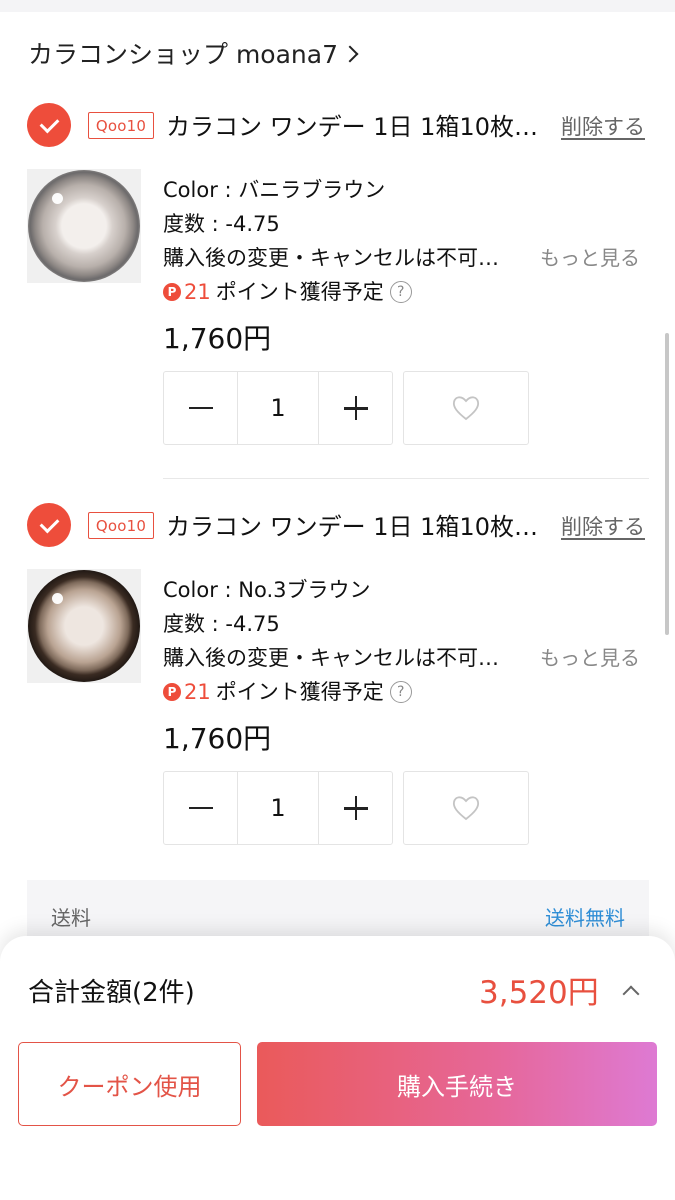  Describe the element at coordinates (406, 478) in the screenshot. I see `item-divider` at that location.